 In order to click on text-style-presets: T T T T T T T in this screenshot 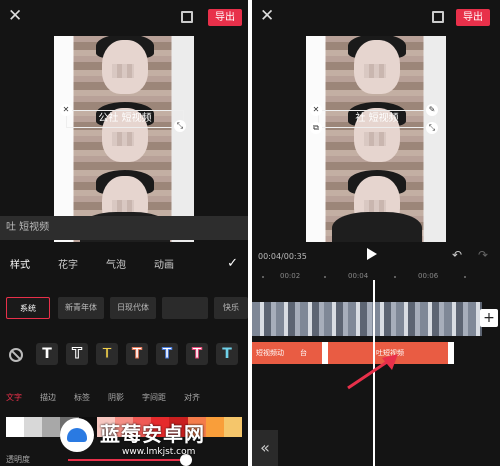, I will do `click(124, 356)`.